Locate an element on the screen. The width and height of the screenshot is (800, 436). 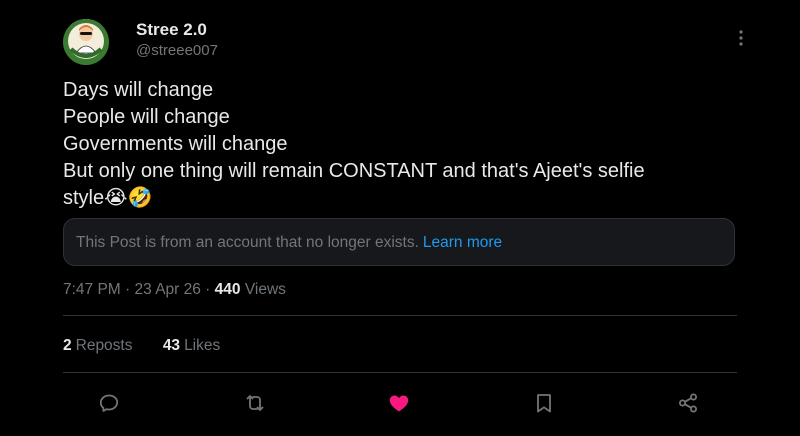
more-options-icon is located at coordinates (741, 38).